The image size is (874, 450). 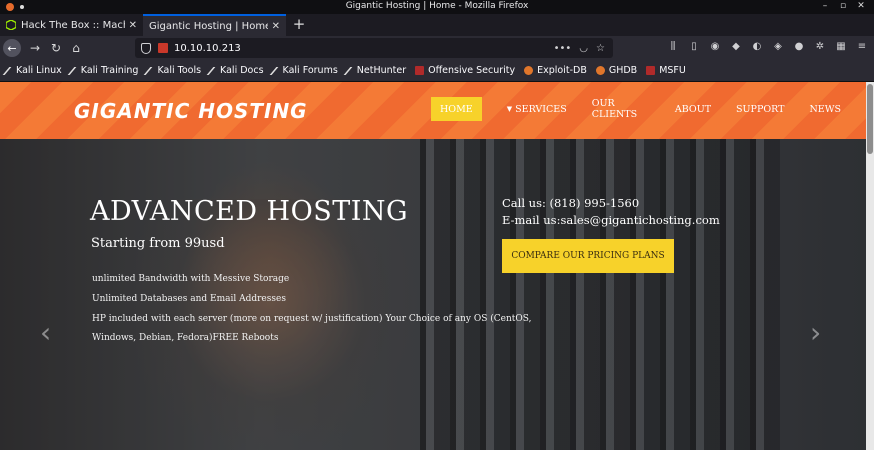 I want to click on url-text: 10.10.10.213, so click(x=364, y=48).